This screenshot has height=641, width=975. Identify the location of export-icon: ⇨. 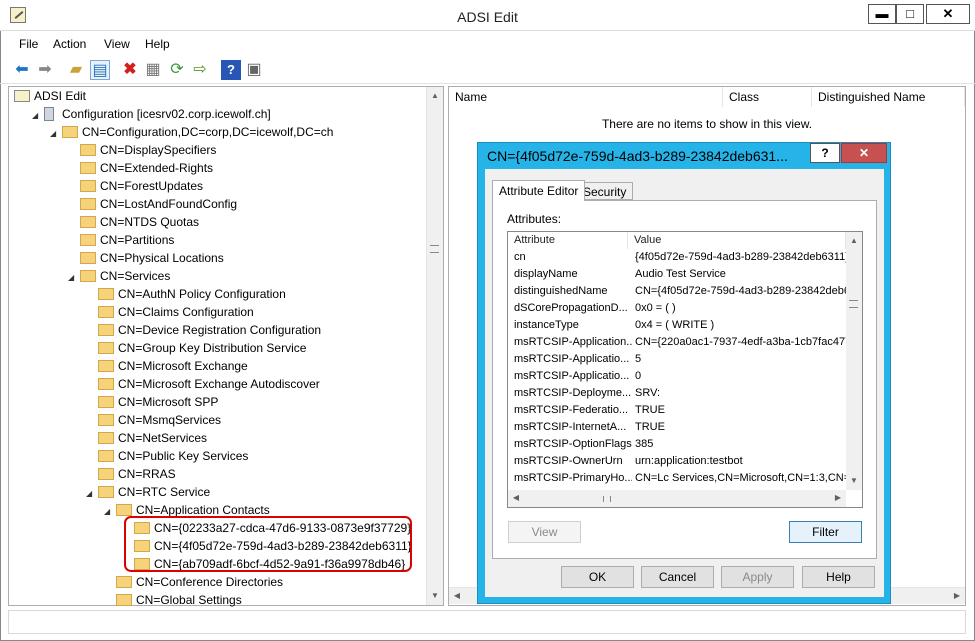
(200, 70).